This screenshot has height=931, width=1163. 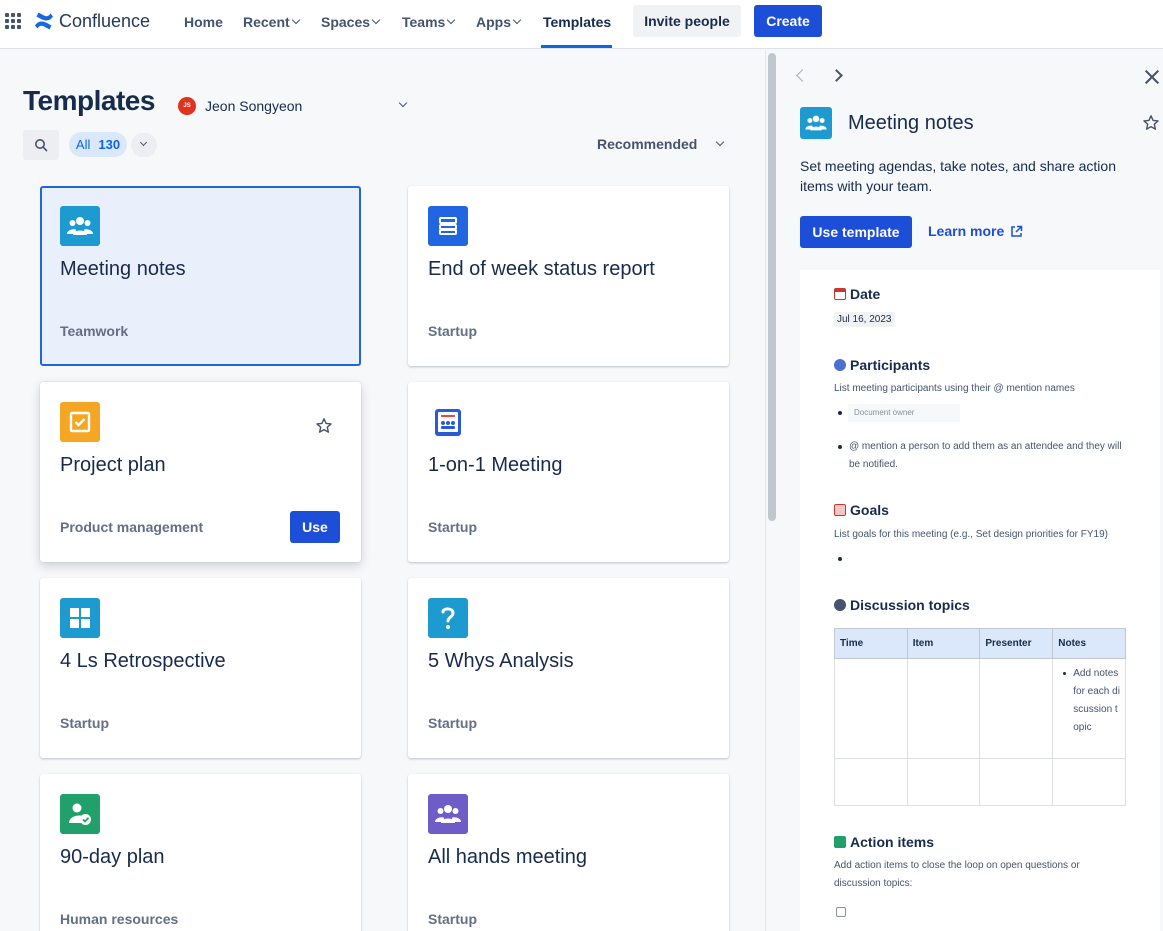 I want to click on nav-spaces: Spaces, so click(x=351, y=22).